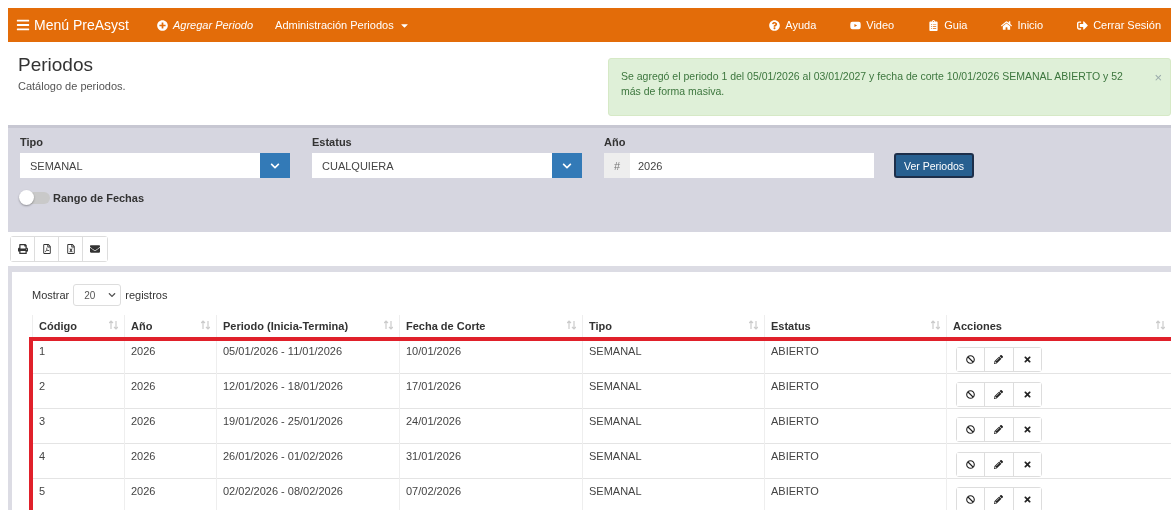  I want to click on column-header: Código, so click(78, 326).